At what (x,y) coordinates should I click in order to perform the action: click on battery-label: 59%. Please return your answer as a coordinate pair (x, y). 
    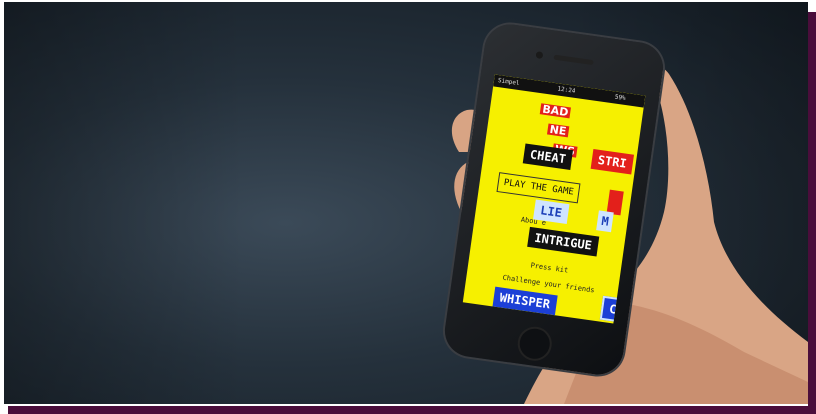
    Looking at the image, I should click on (620, 97).